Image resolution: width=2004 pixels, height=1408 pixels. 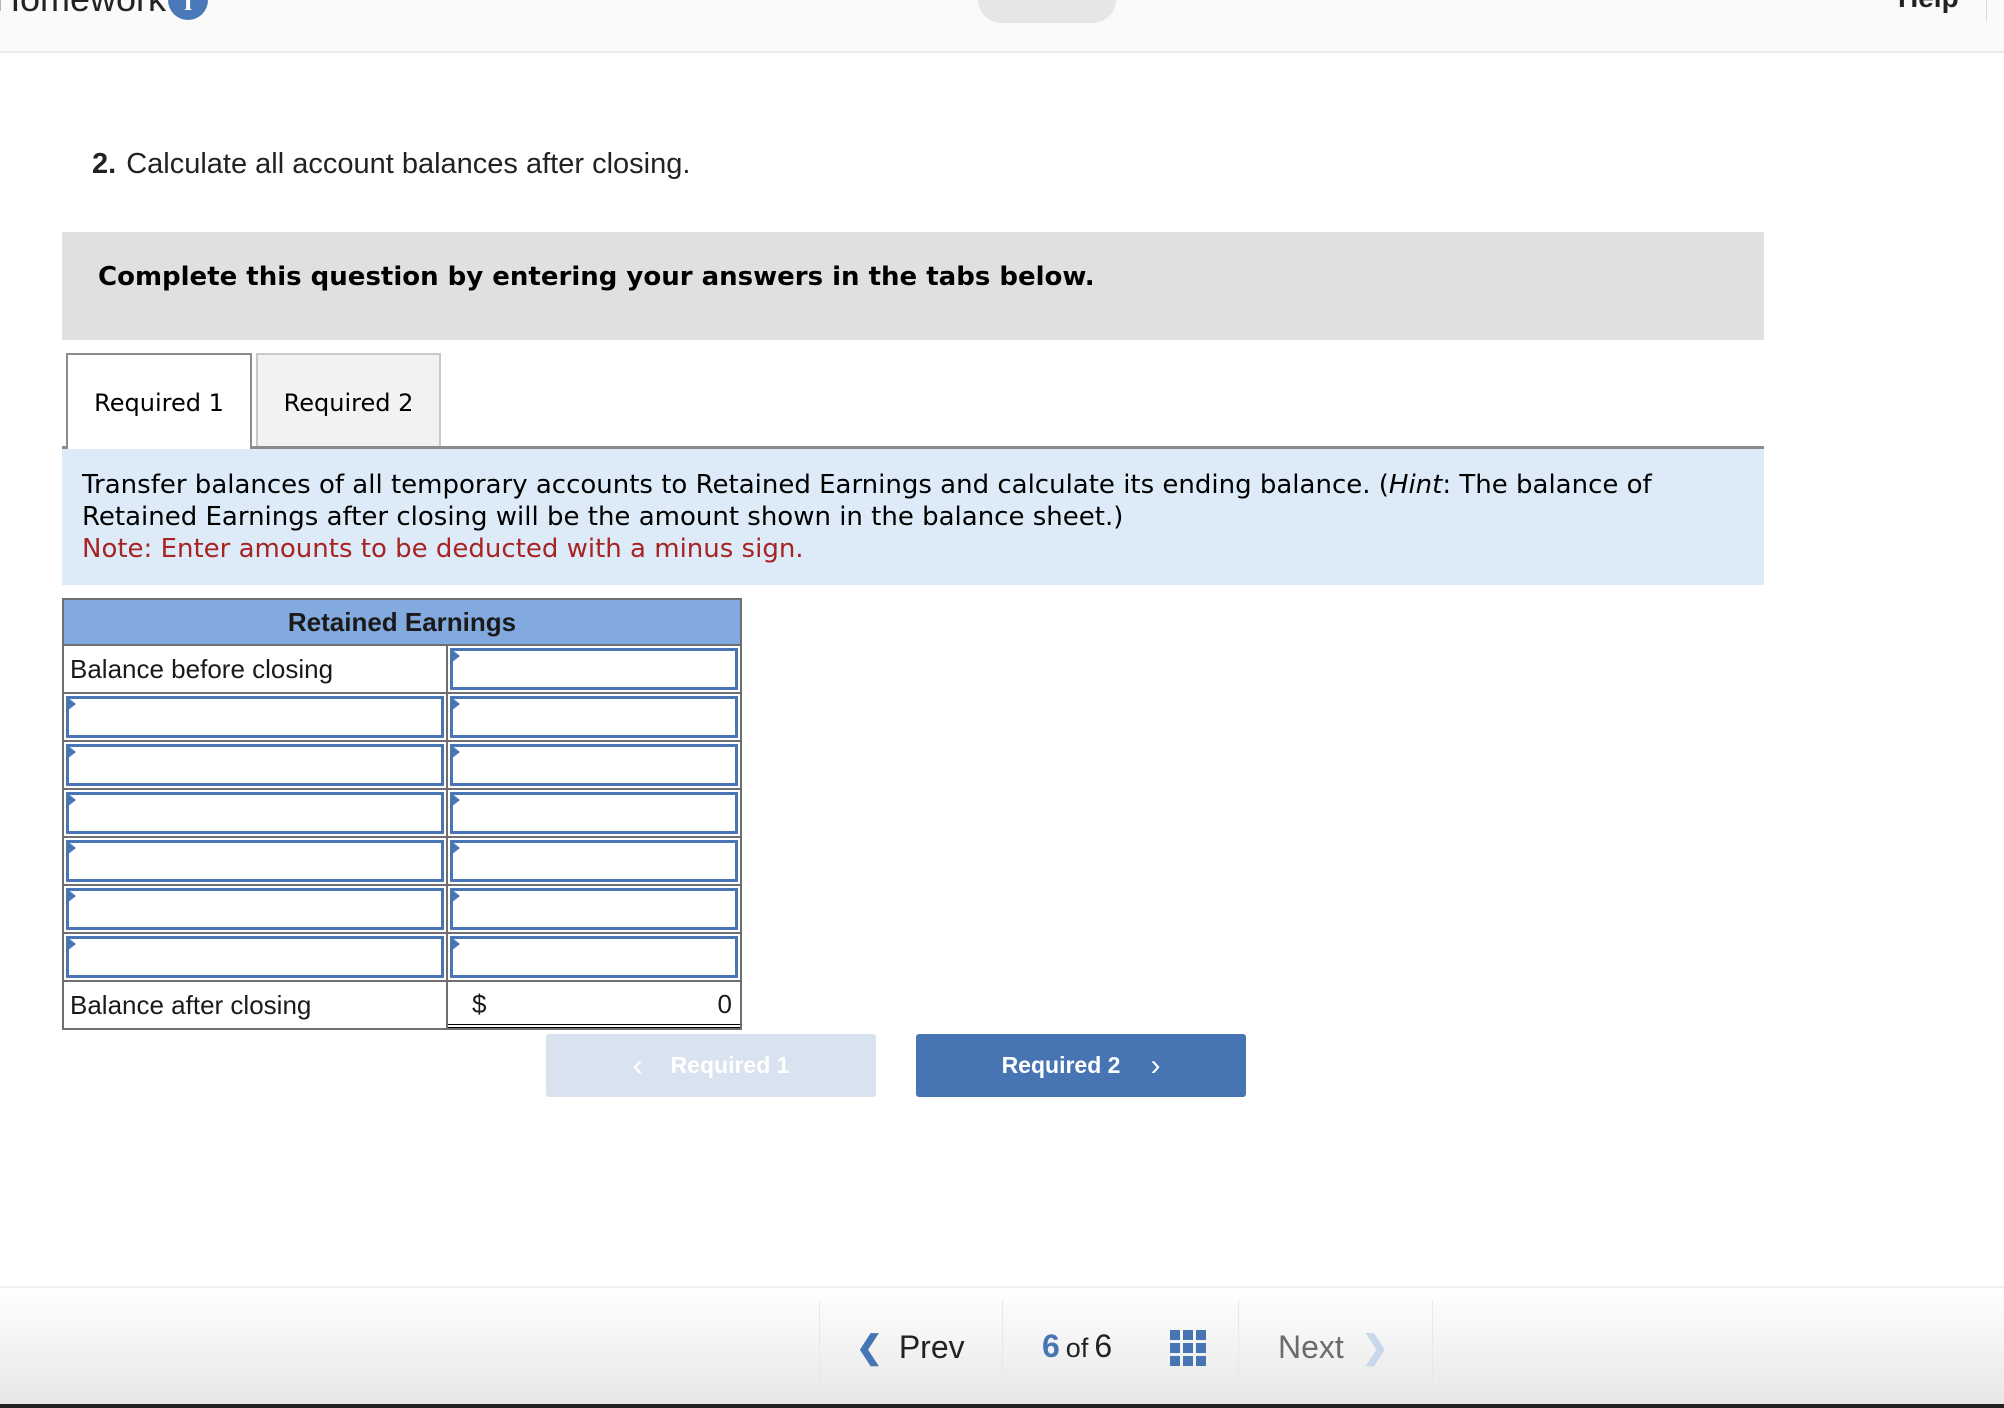 I want to click on help-link: Help, so click(x=1928, y=7).